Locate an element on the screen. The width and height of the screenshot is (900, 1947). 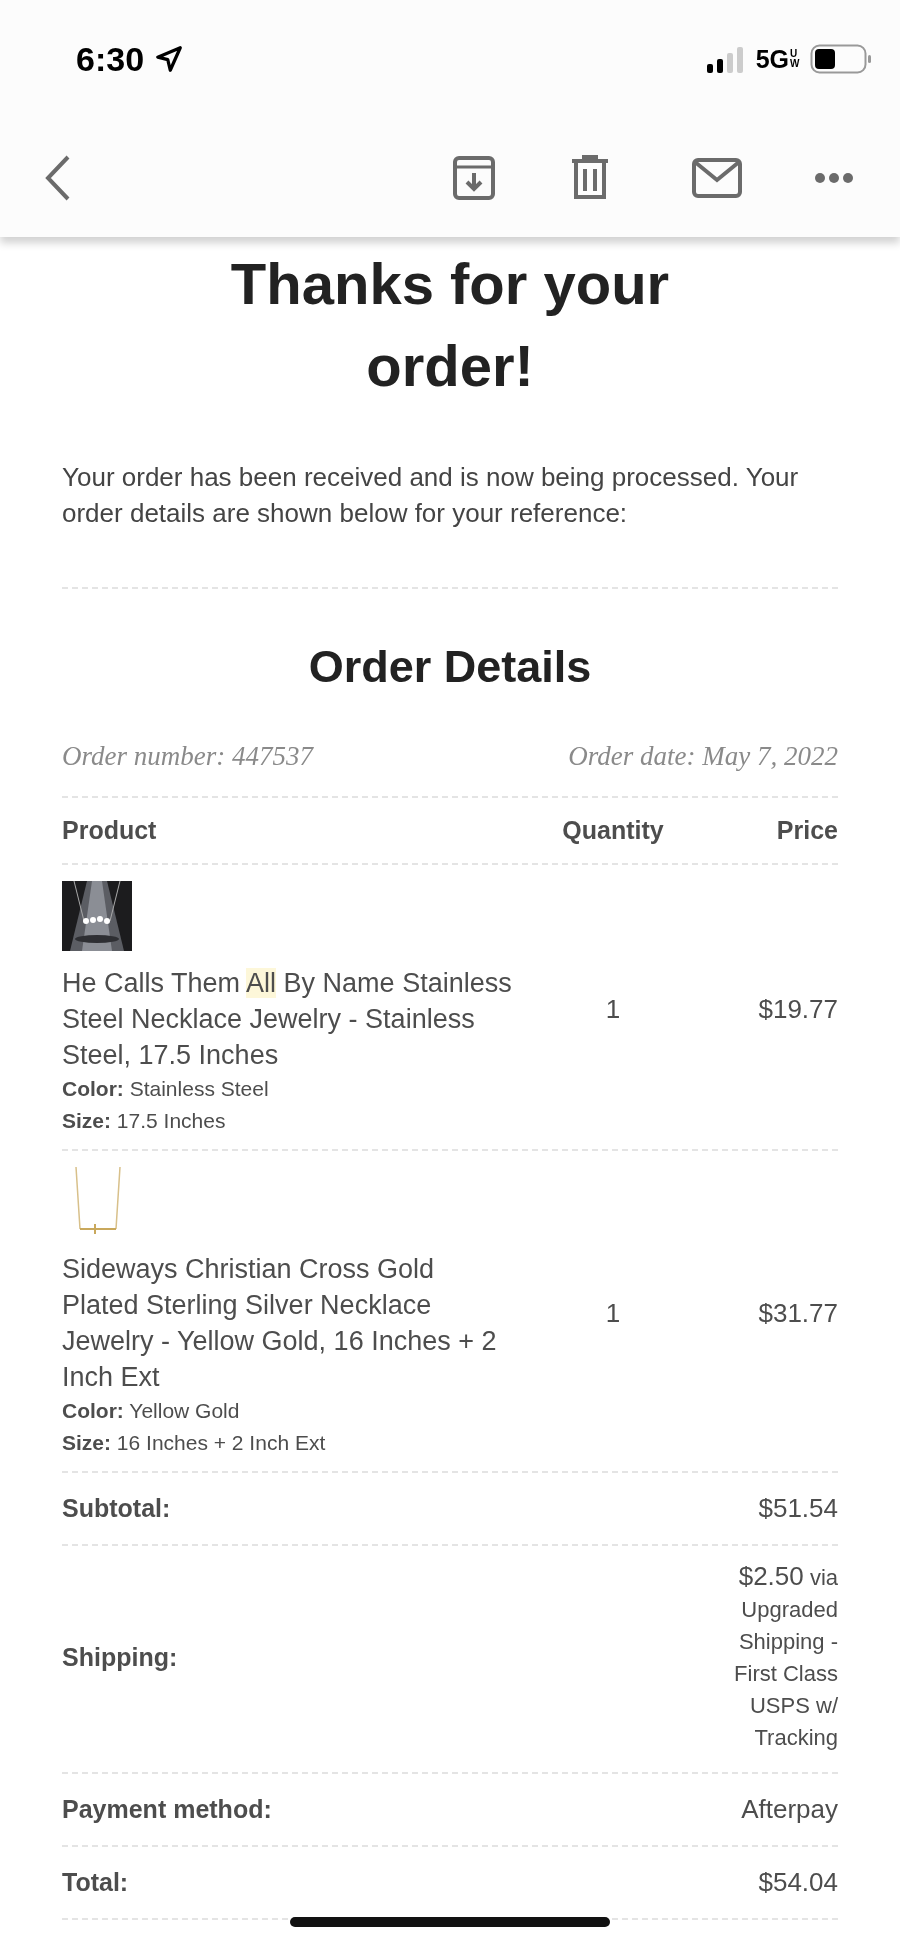
column-header: Quantity is located at coordinates (613, 830).